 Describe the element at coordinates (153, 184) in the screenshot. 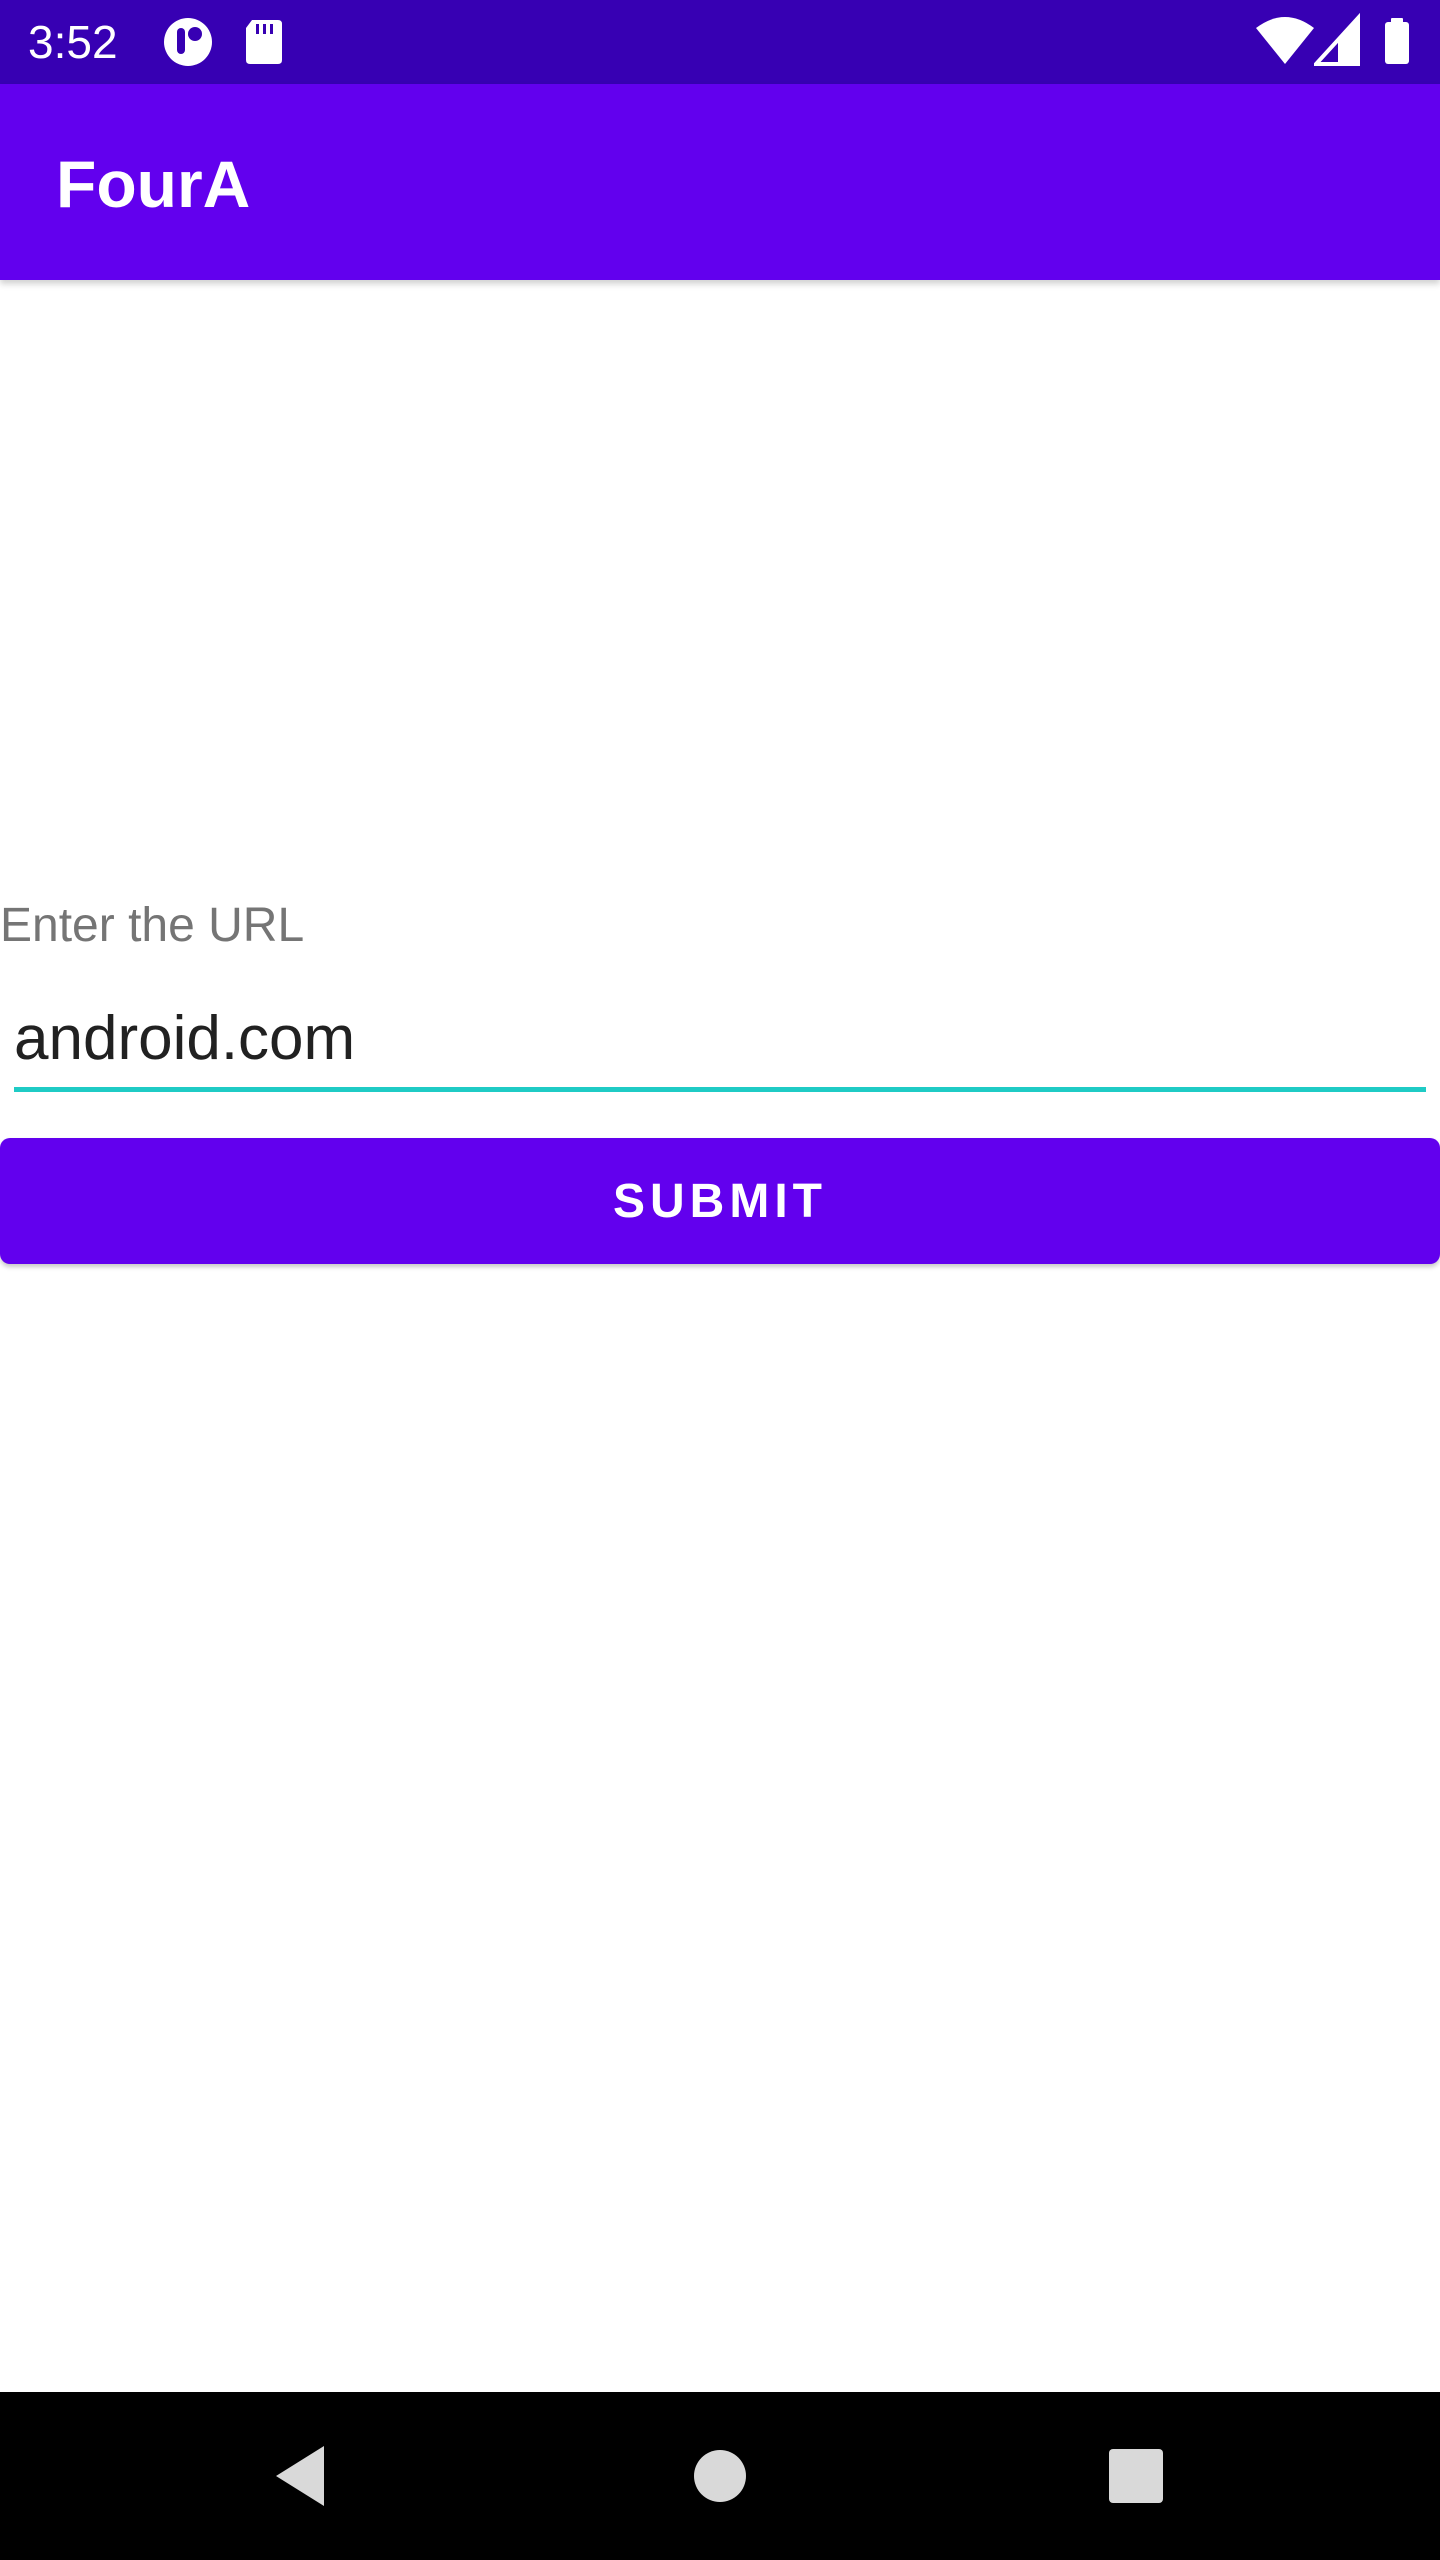

I see `app-title: FourA` at that location.